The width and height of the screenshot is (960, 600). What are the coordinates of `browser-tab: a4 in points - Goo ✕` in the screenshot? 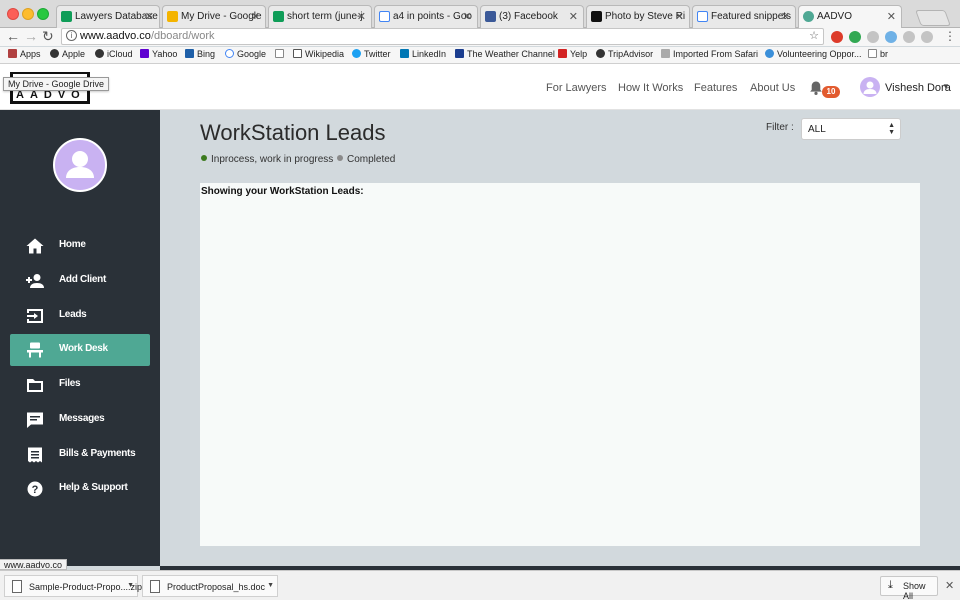 It's located at (426, 16).